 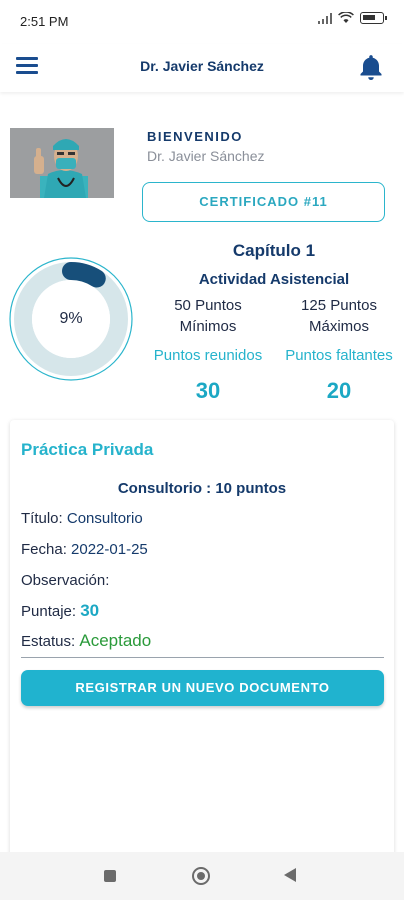 I want to click on app-title: Dr. Javier Sánchez, so click(x=202, y=66).